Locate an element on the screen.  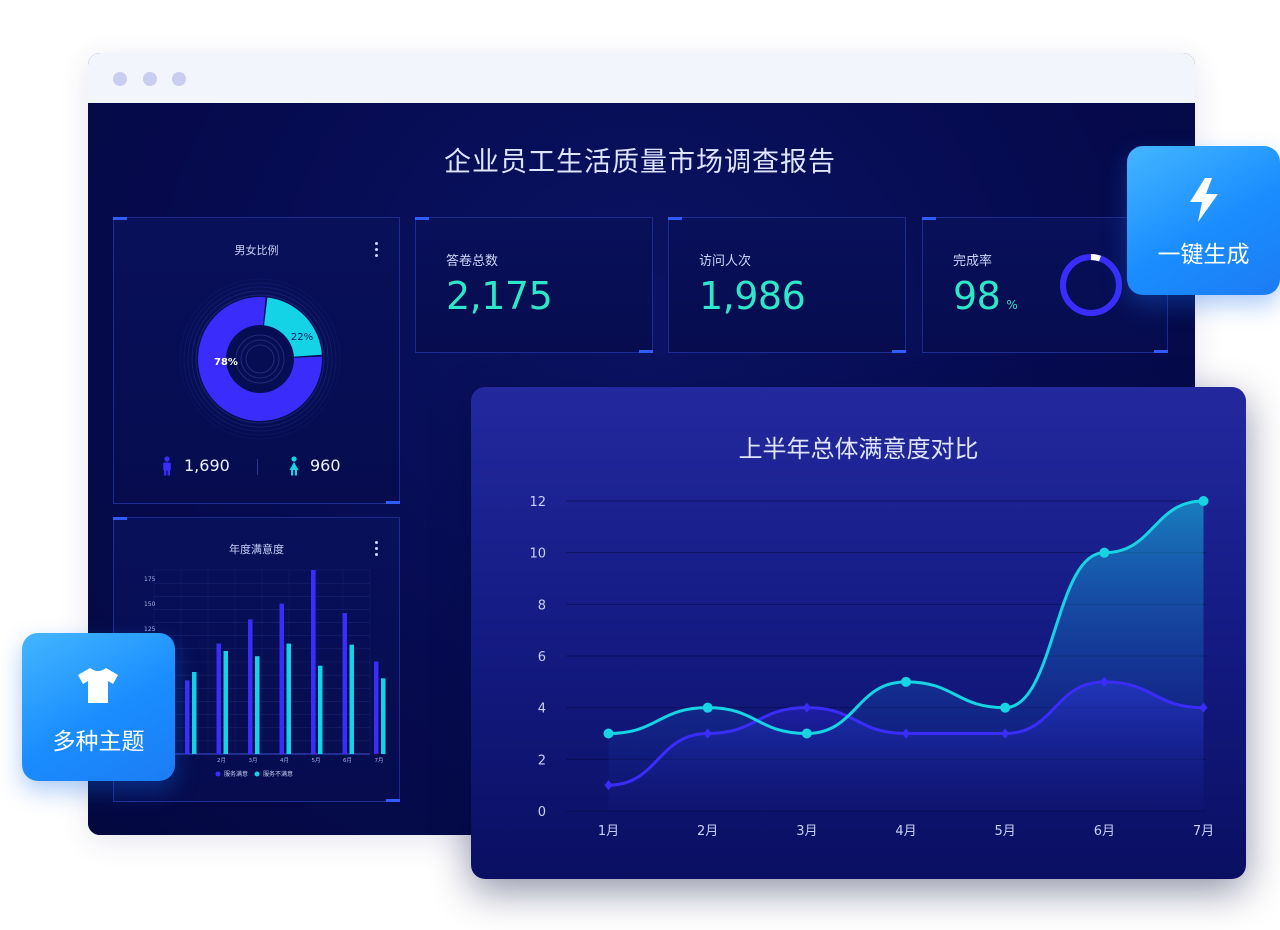
completion-value: 98 is located at coordinates (977, 296).